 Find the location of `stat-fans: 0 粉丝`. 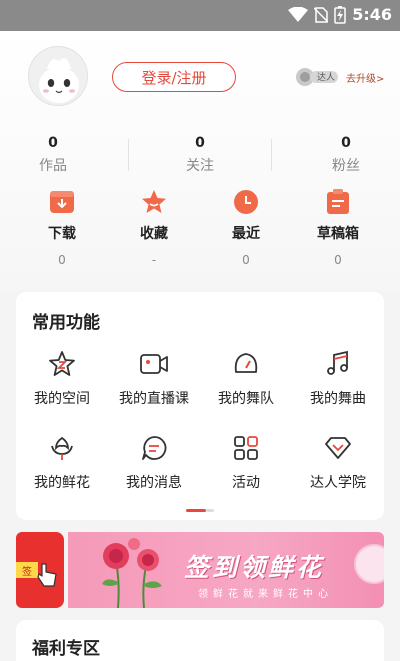

stat-fans: 0 粉丝 is located at coordinates (346, 155).